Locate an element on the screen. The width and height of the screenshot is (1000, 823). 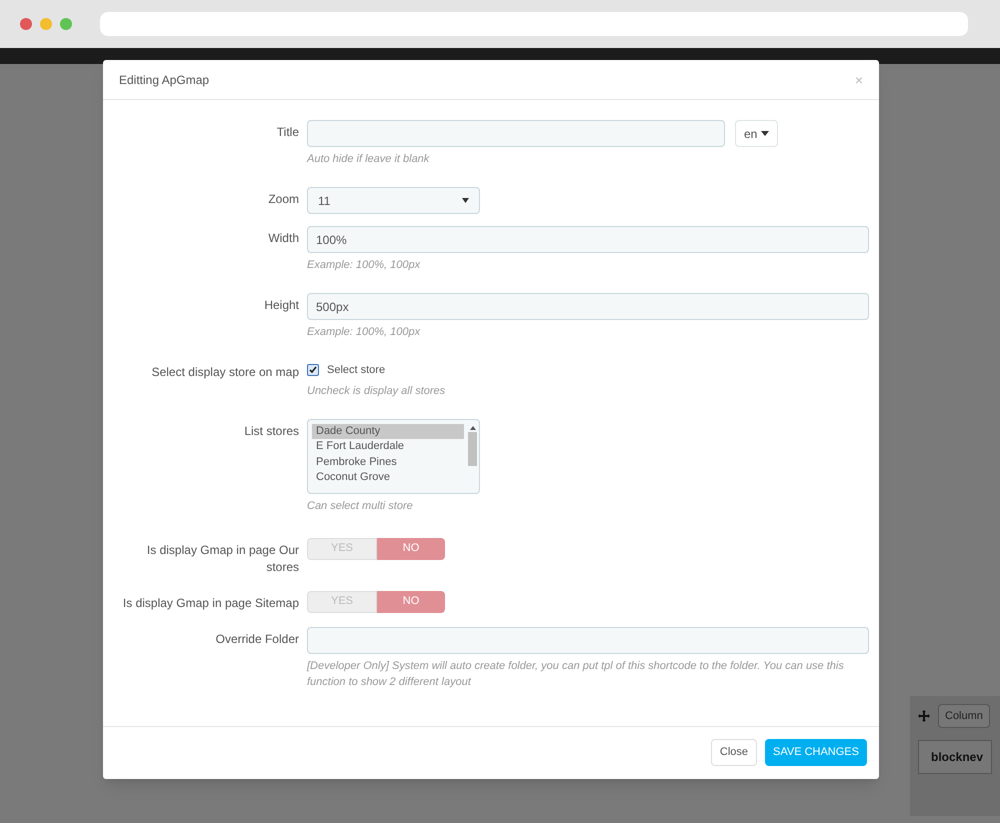
field-label: Select display store on map is located at coordinates (225, 372).